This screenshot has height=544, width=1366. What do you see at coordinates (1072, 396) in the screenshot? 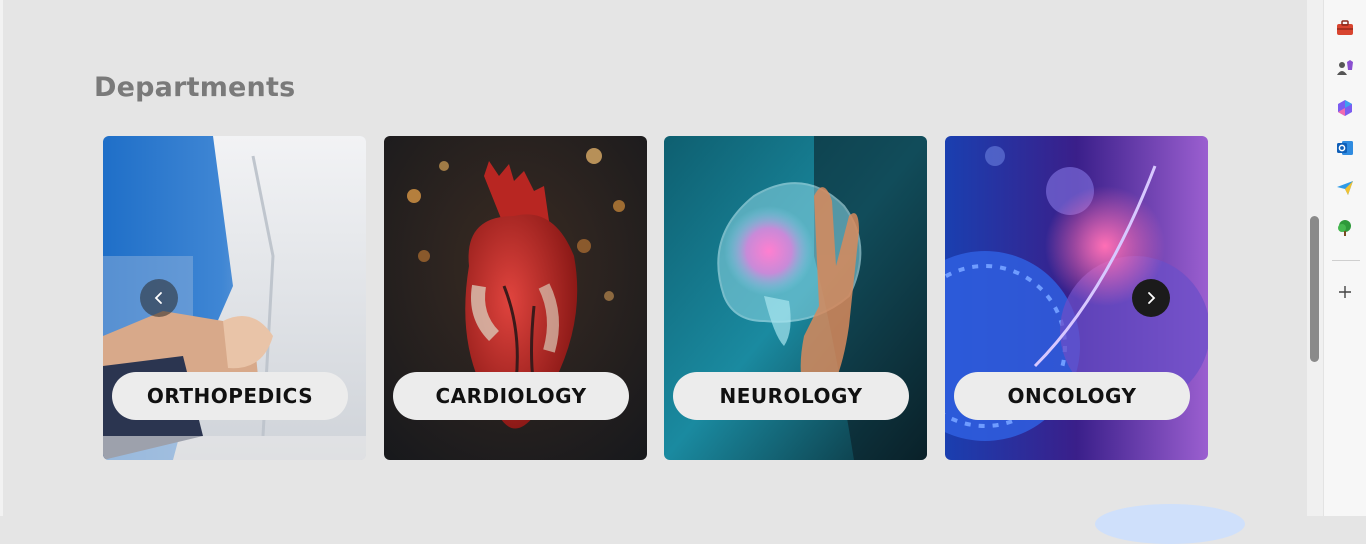
I see `department-label: ONCOLOGY` at bounding box center [1072, 396].